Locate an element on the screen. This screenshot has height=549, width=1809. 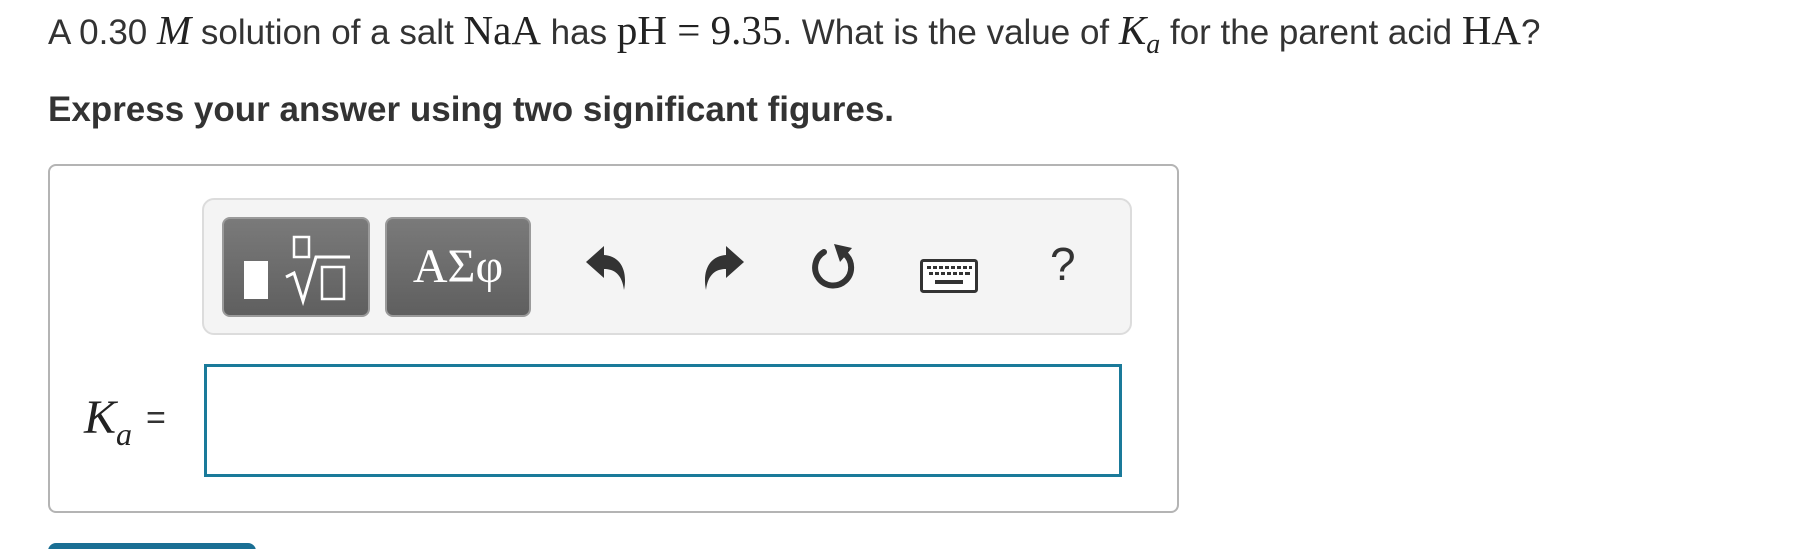
undo-icon is located at coordinates (607, 267).